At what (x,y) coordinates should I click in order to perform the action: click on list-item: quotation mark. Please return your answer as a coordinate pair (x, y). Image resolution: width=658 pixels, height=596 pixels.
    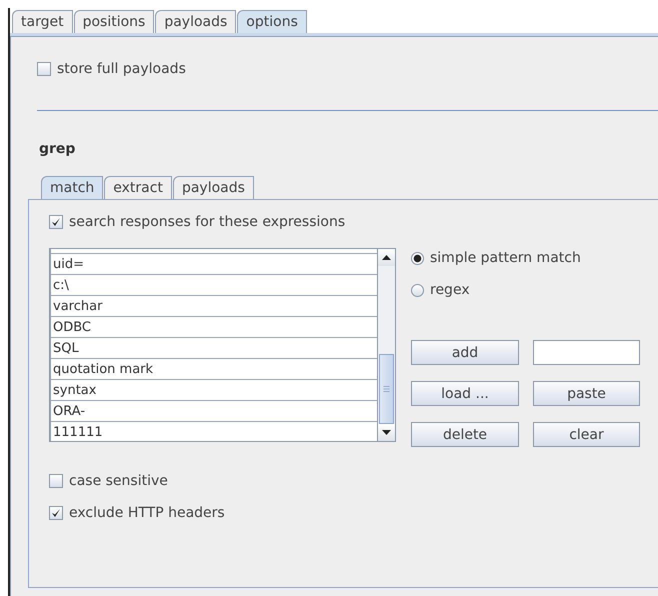
    Looking at the image, I should click on (213, 369).